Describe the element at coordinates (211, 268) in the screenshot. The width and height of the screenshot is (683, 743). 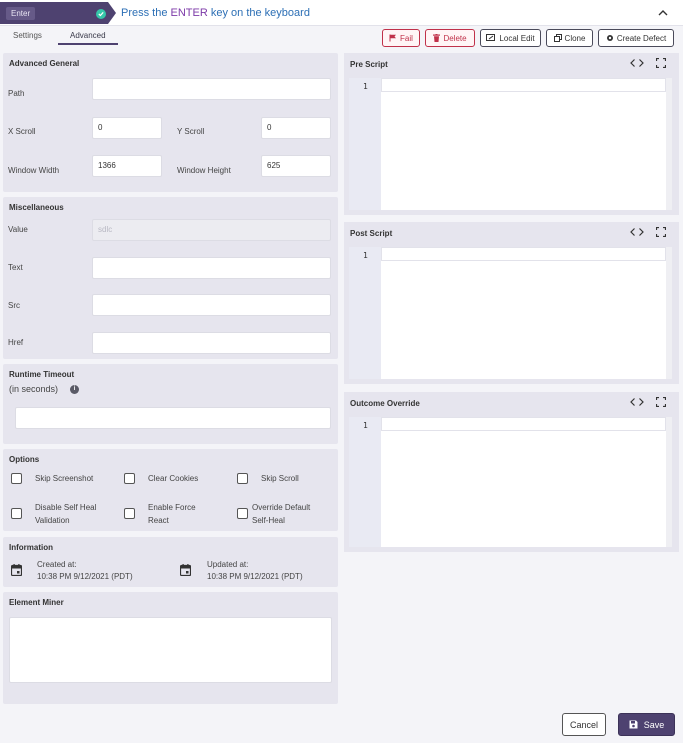
I see `text-input` at that location.